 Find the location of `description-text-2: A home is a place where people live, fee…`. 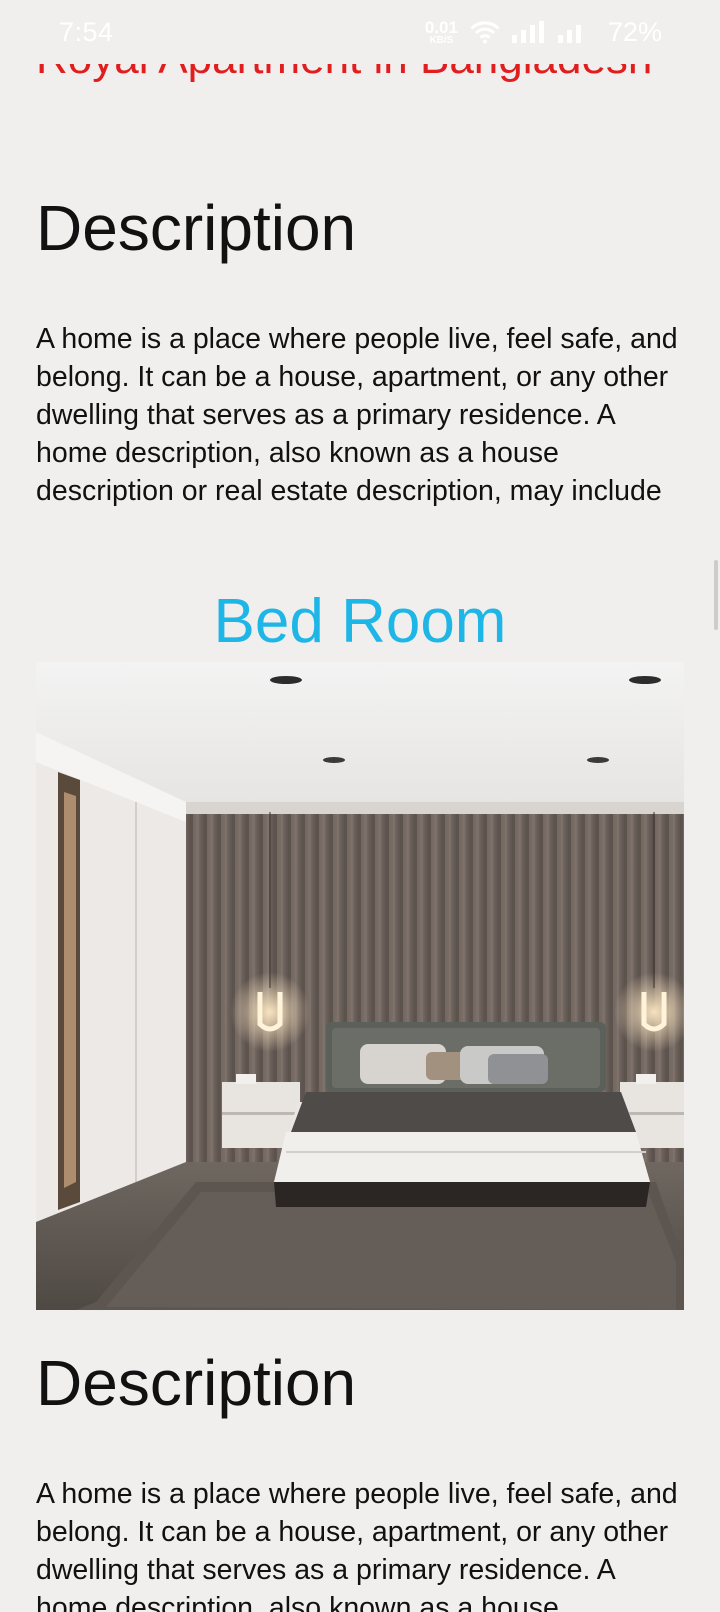

description-text-2: A home is a place where people live, fee… is located at coordinates (357, 1545).